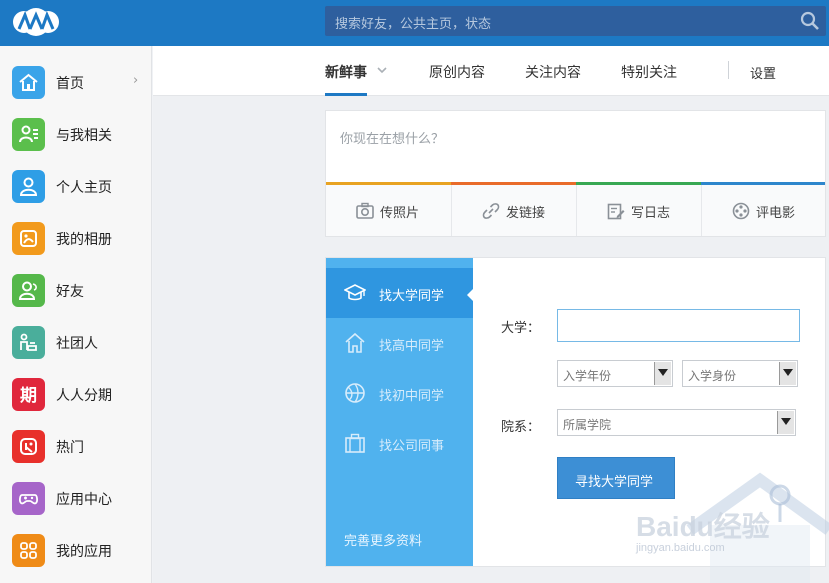  What do you see at coordinates (383, 539) in the screenshot?
I see `complete-profile-link: 完善更多资料` at bounding box center [383, 539].